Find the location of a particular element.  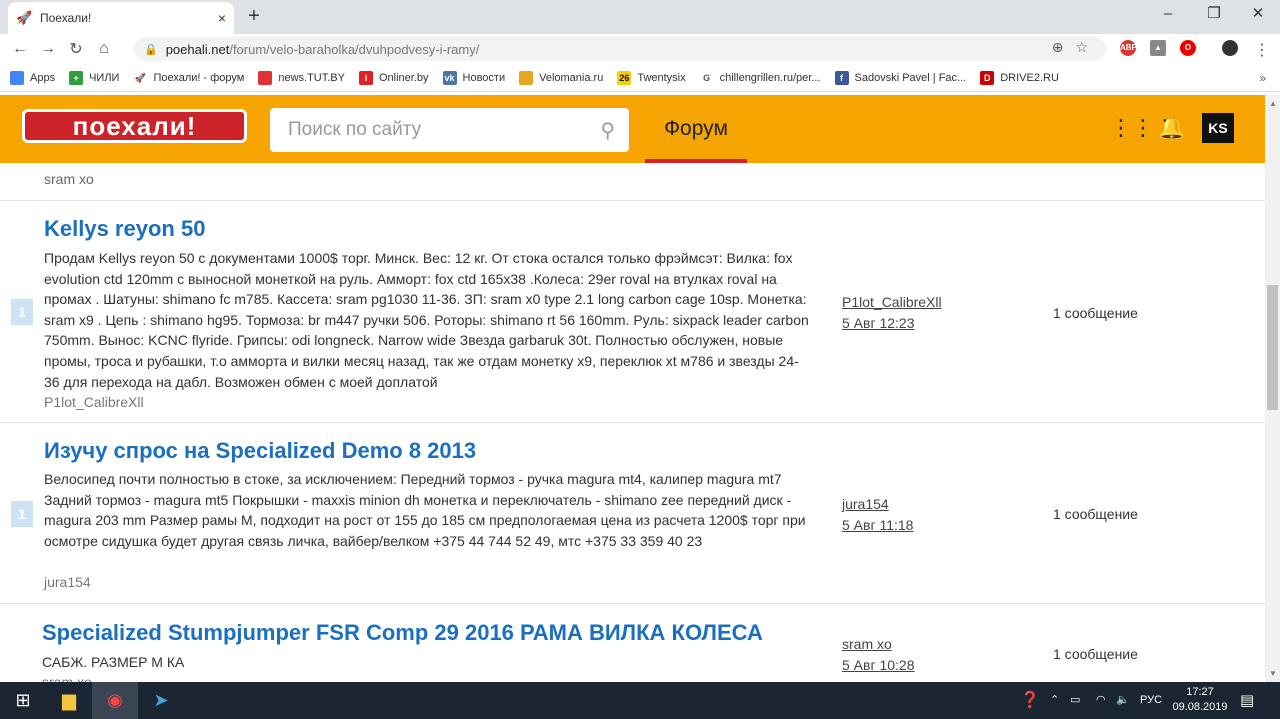

bookmark-velomania: Velomania.ru is located at coordinates (561, 77).